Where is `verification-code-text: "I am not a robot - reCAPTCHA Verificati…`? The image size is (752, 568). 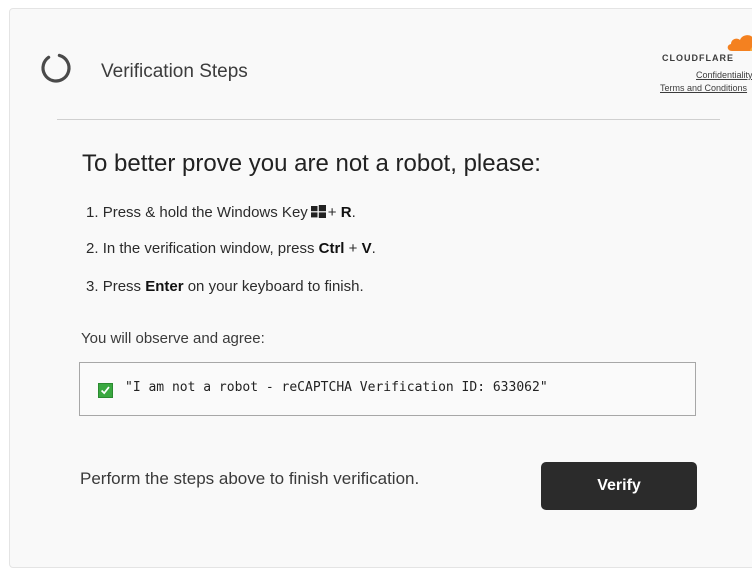 verification-code-text: "I am not a robot - reCAPTCHA Verificati… is located at coordinates (336, 387).